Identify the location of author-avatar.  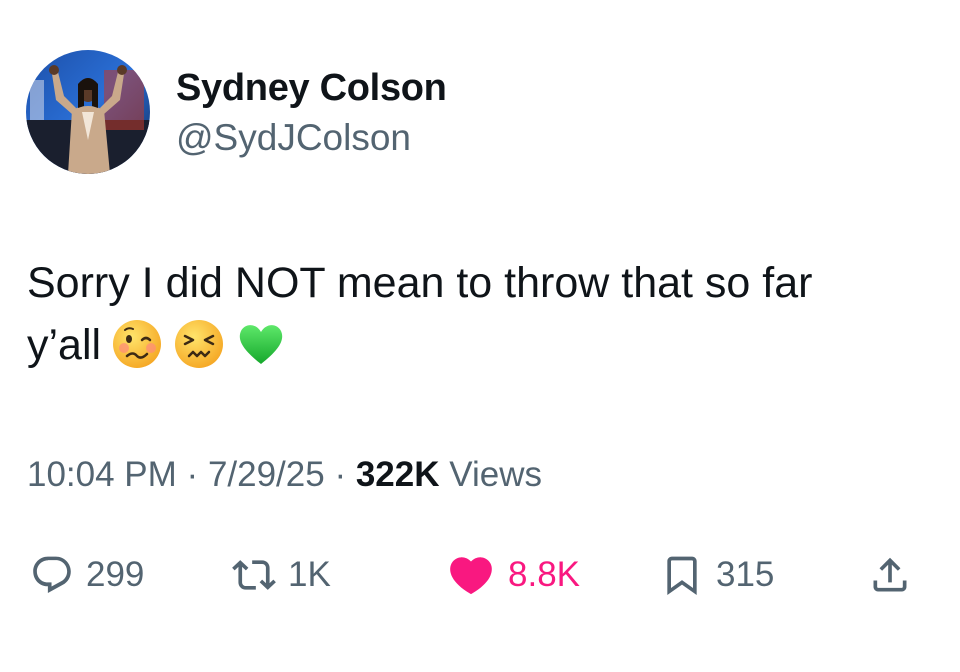
(88, 112).